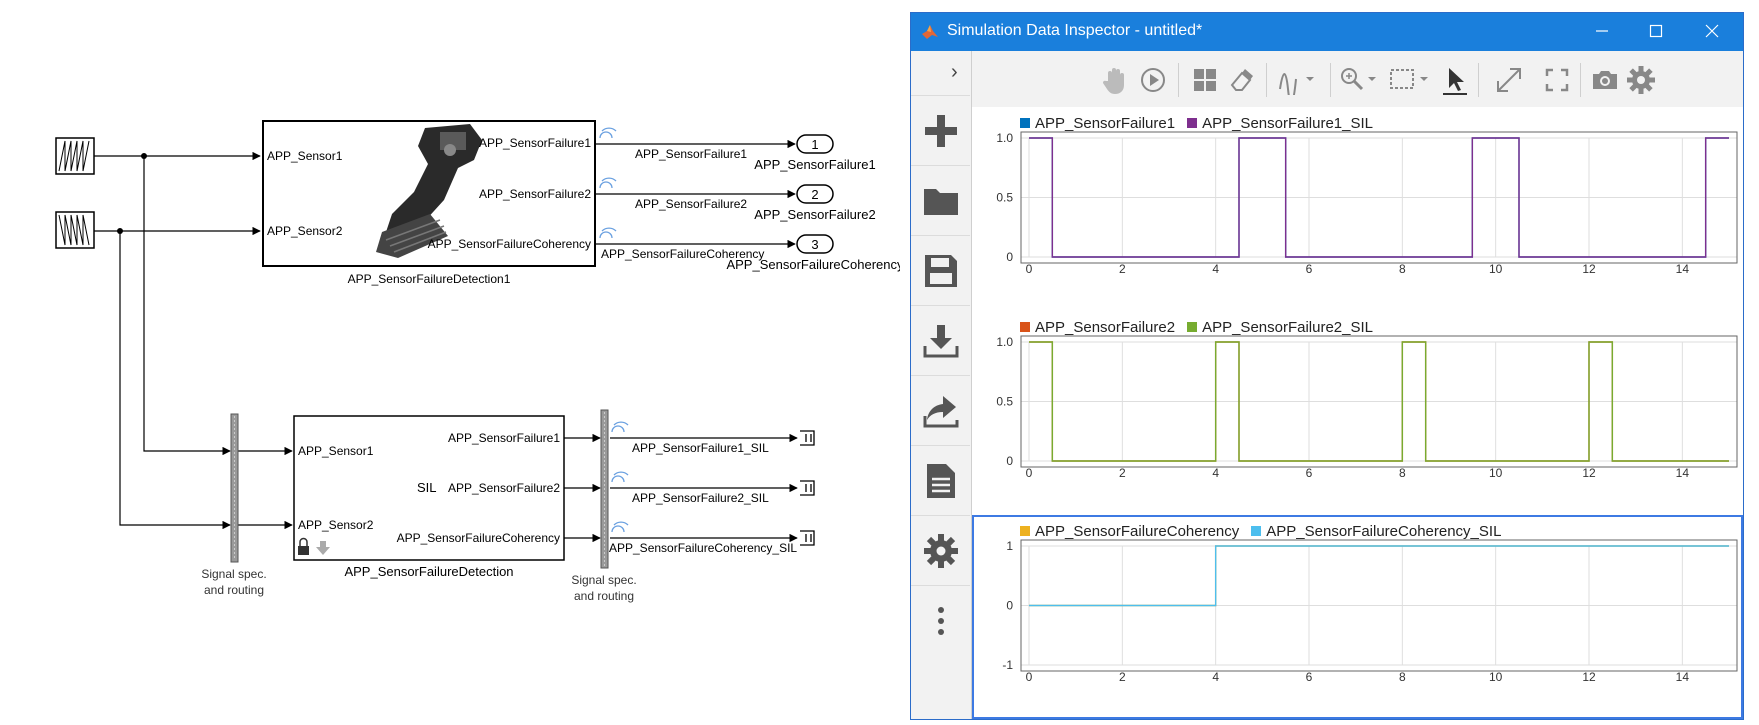 The image size is (1759, 725). I want to click on x-tick-label: 6, so click(1309, 269).